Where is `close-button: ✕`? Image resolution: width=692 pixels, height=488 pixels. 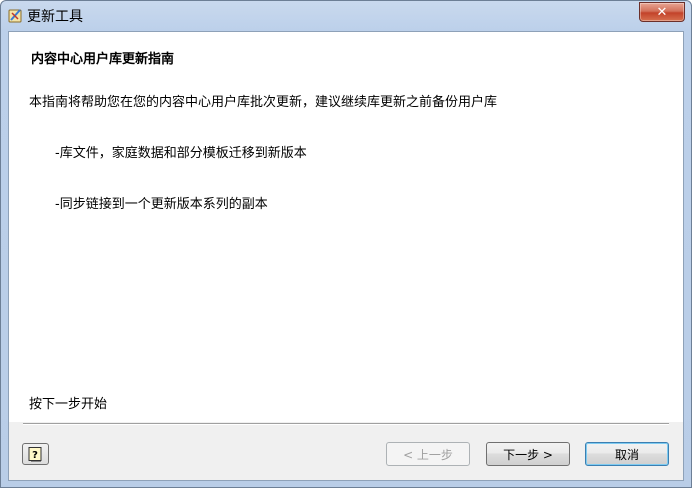 close-button: ✕ is located at coordinates (662, 12).